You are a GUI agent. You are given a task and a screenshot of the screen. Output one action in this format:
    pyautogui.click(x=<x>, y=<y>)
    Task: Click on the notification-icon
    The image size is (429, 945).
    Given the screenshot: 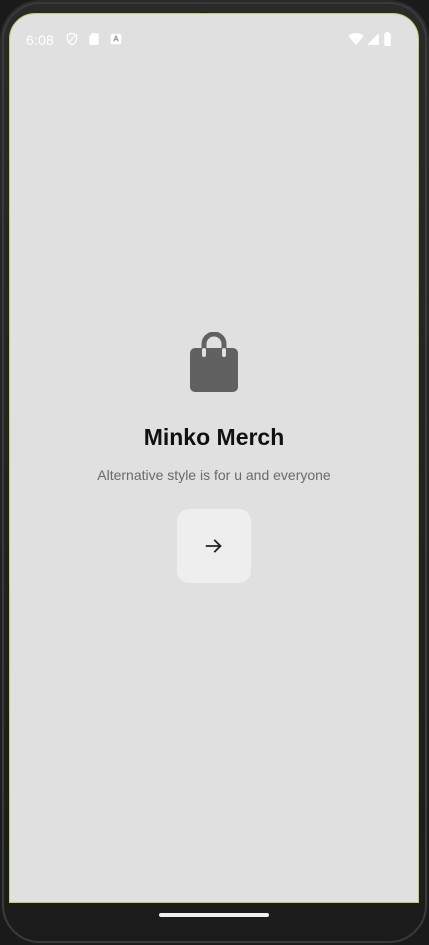 What is the action you would take?
    pyautogui.click(x=116, y=39)
    